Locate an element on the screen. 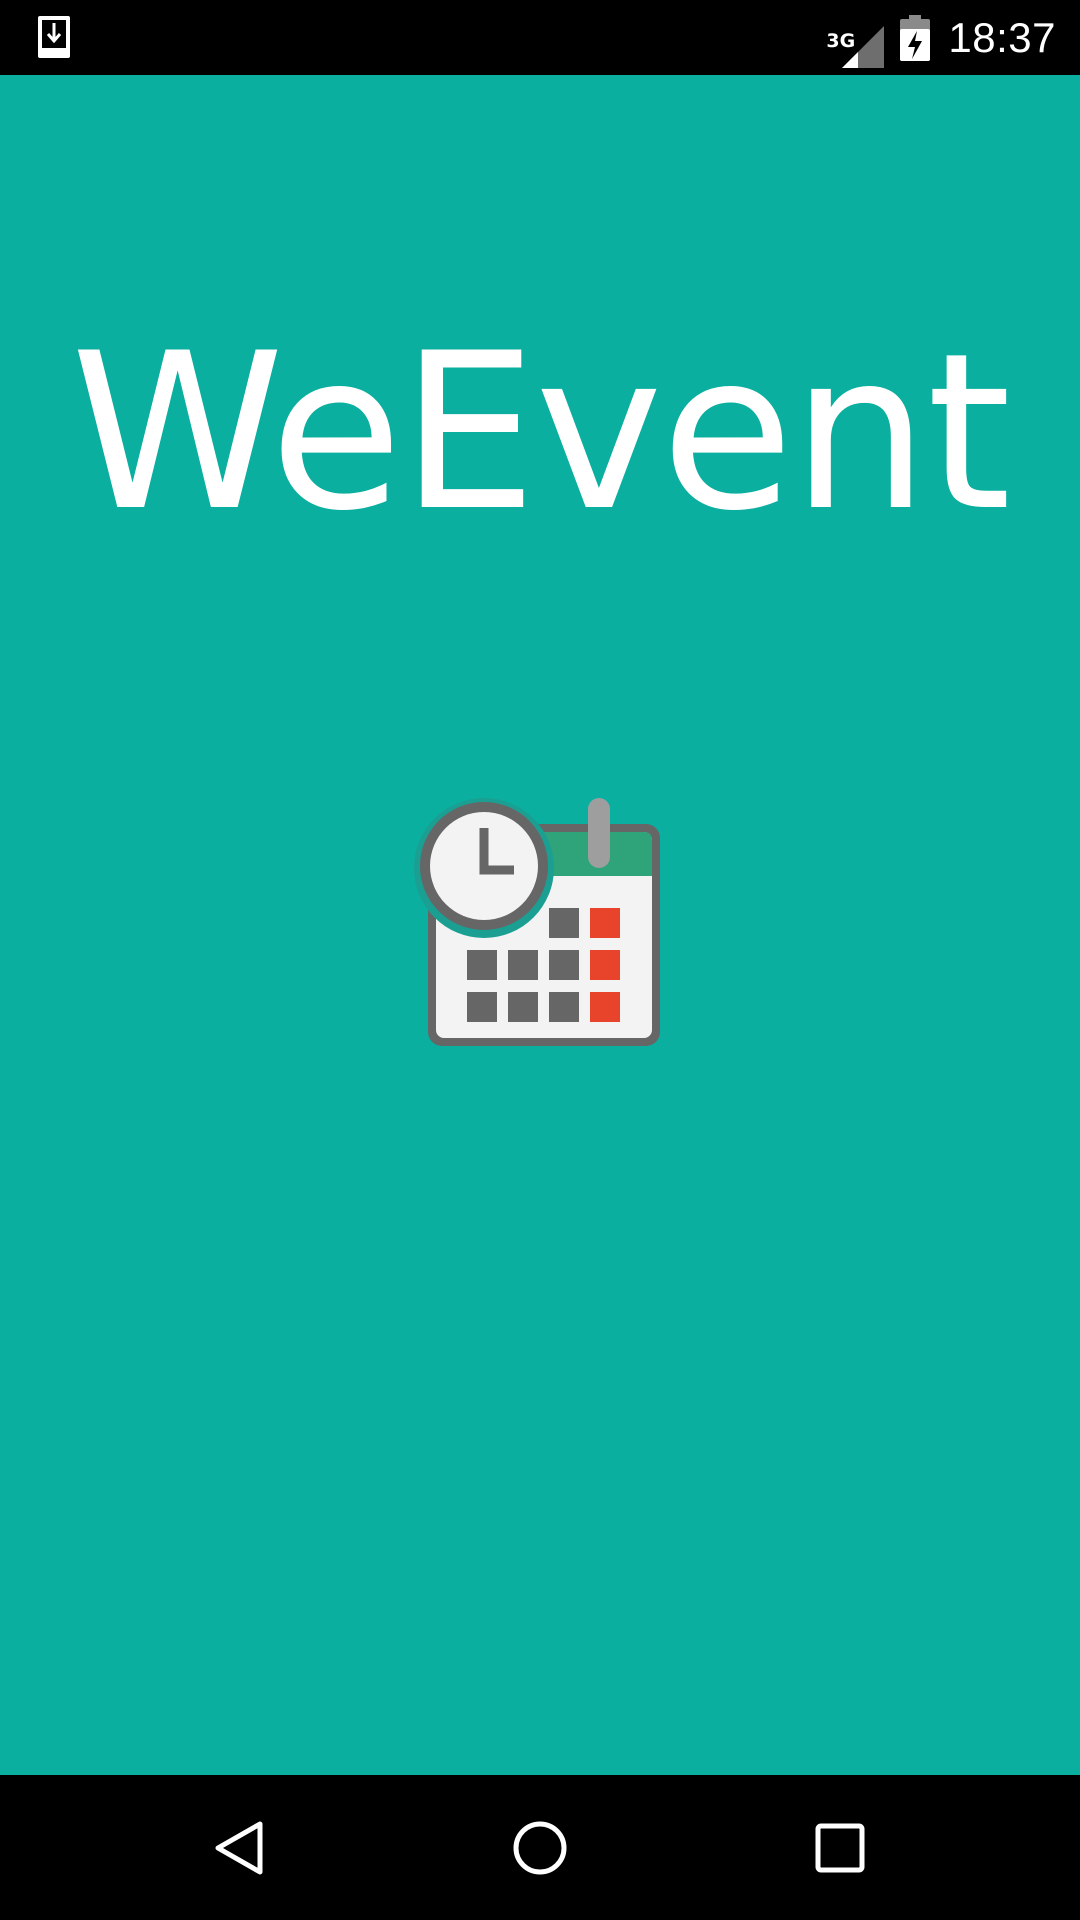 This screenshot has width=1080, height=1920. cell-signal-icon: 3G is located at coordinates (855, 41).